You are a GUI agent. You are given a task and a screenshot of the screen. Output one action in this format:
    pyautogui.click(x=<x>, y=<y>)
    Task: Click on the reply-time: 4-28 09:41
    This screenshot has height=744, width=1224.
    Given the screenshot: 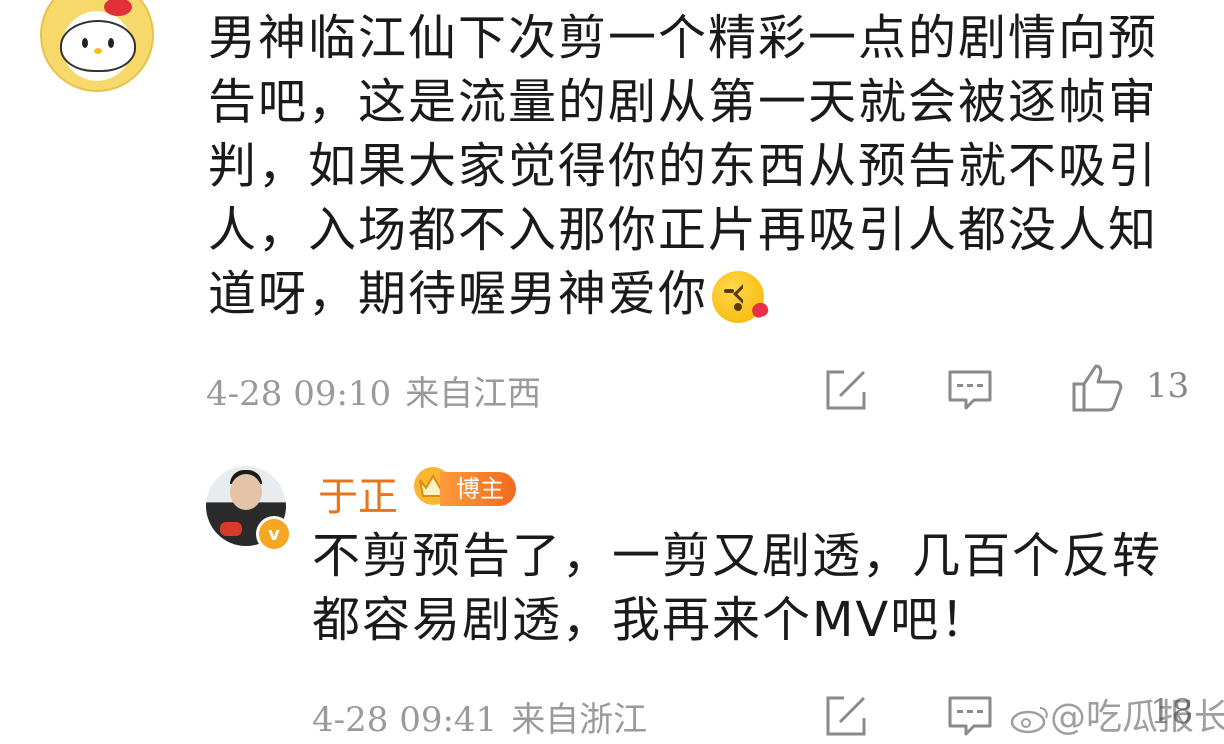 What is the action you would take?
    pyautogui.click(x=405, y=720)
    